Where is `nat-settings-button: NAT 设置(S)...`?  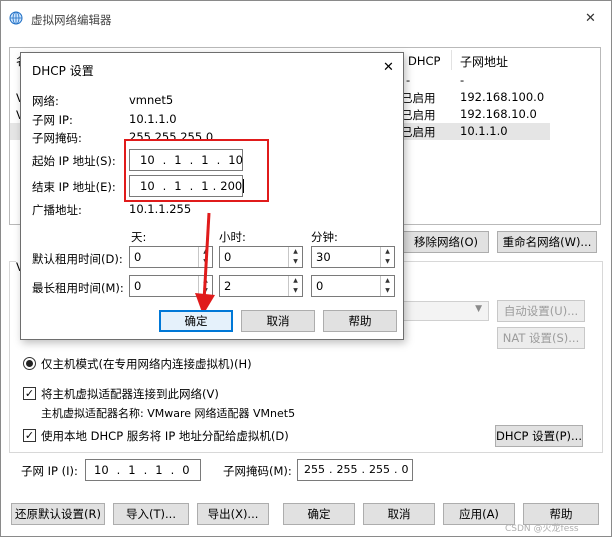 nat-settings-button: NAT 设置(S)... is located at coordinates (541, 338).